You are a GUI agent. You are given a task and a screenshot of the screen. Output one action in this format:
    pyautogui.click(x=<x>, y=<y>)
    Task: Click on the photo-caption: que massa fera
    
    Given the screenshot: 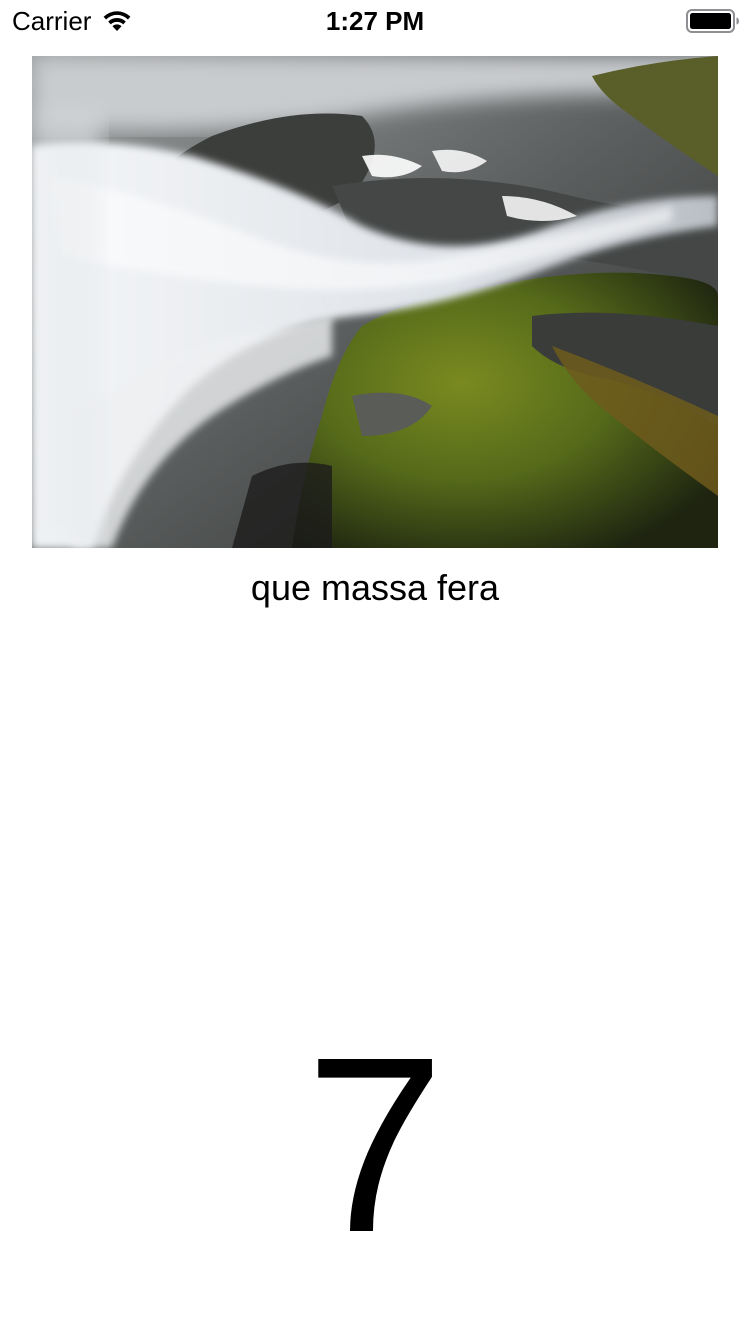 What is the action you would take?
    pyautogui.click(x=375, y=587)
    